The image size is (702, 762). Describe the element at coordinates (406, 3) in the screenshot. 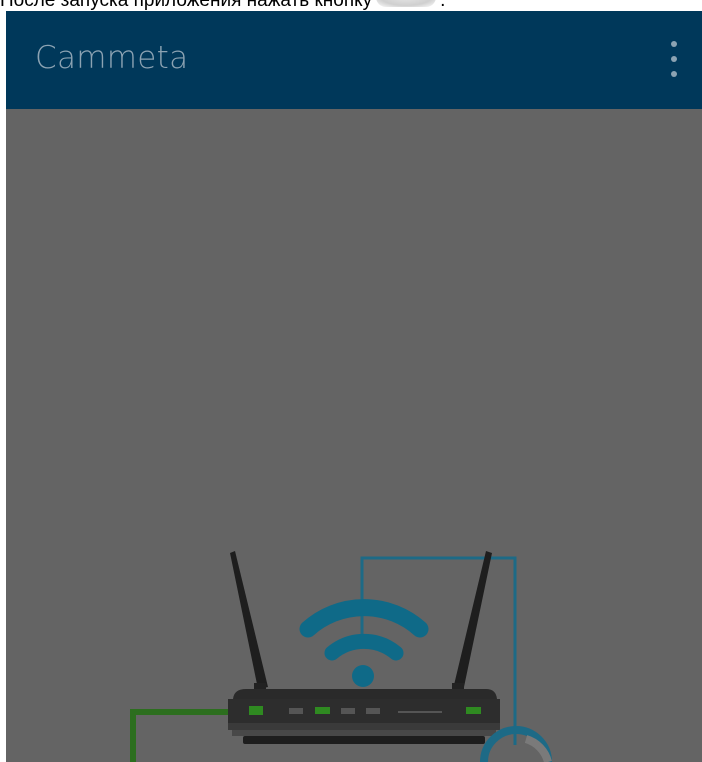

I see `start-button-thumbnail-icon` at that location.